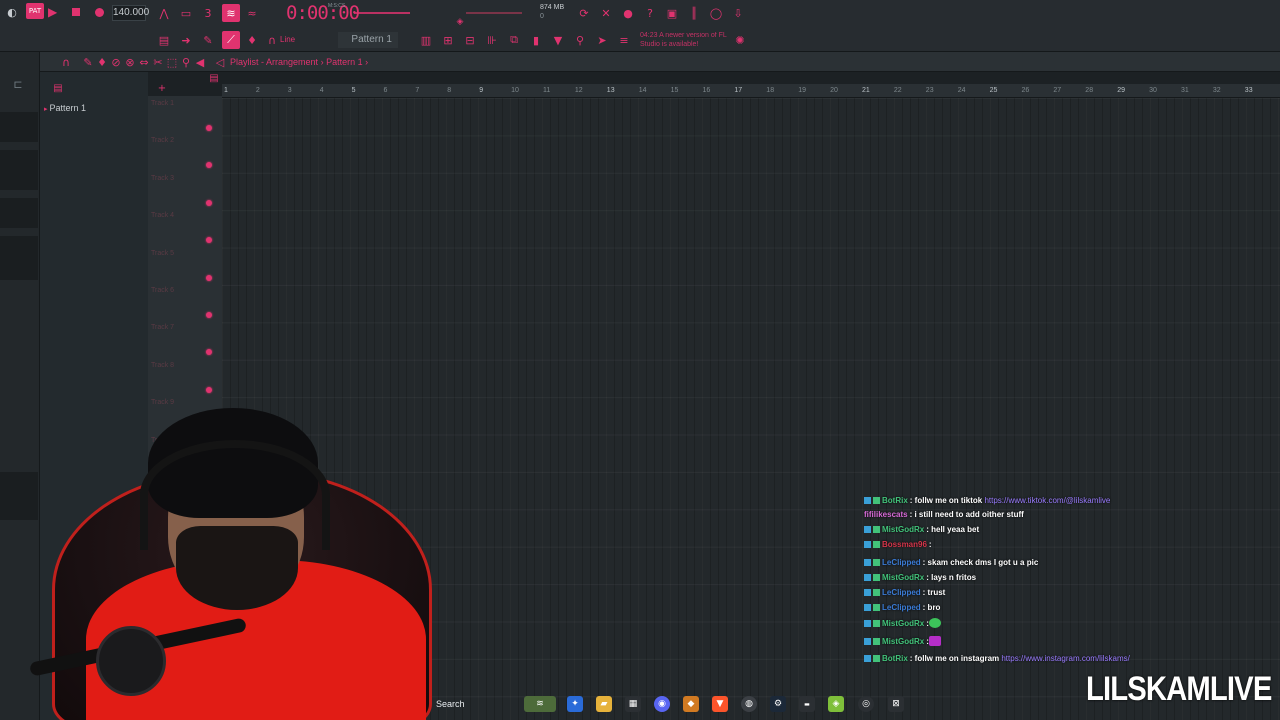 This screenshot has width=1280, height=720. Describe the element at coordinates (886, 514) in the screenshot. I see `chat-username: fifilikescats` at that location.